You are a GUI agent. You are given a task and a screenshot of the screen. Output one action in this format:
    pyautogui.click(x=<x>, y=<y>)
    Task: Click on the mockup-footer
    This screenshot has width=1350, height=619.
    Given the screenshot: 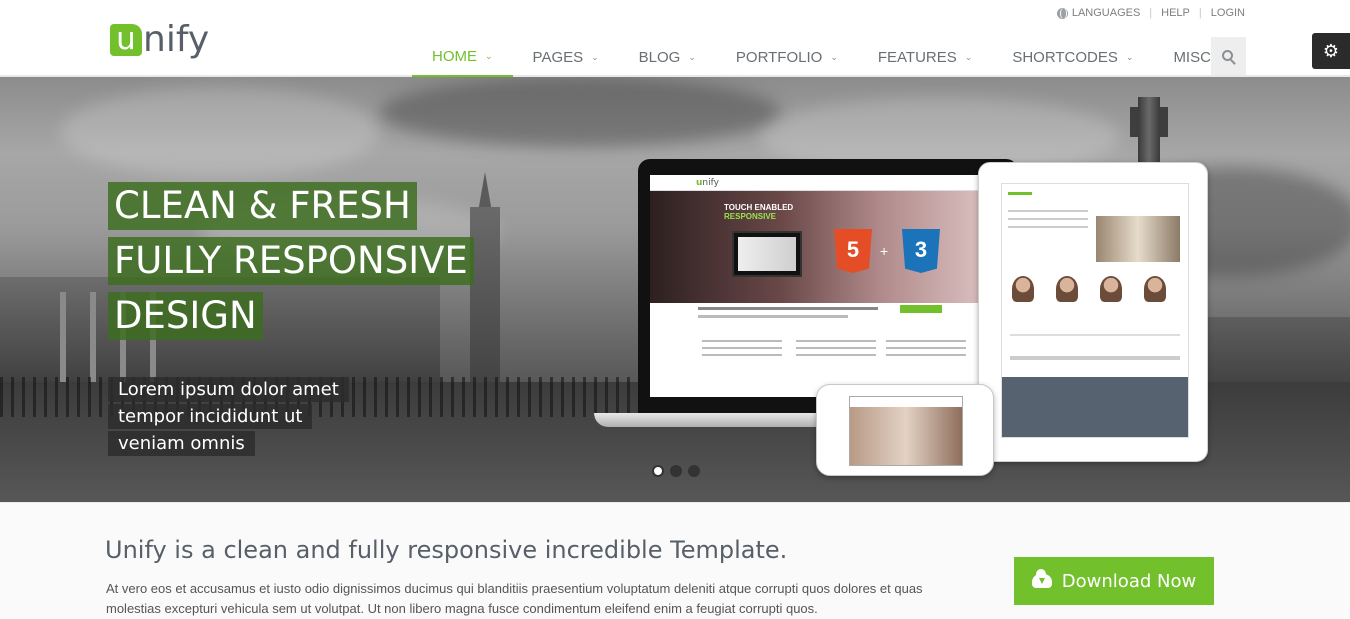 What is the action you would take?
    pyautogui.click(x=1095, y=407)
    